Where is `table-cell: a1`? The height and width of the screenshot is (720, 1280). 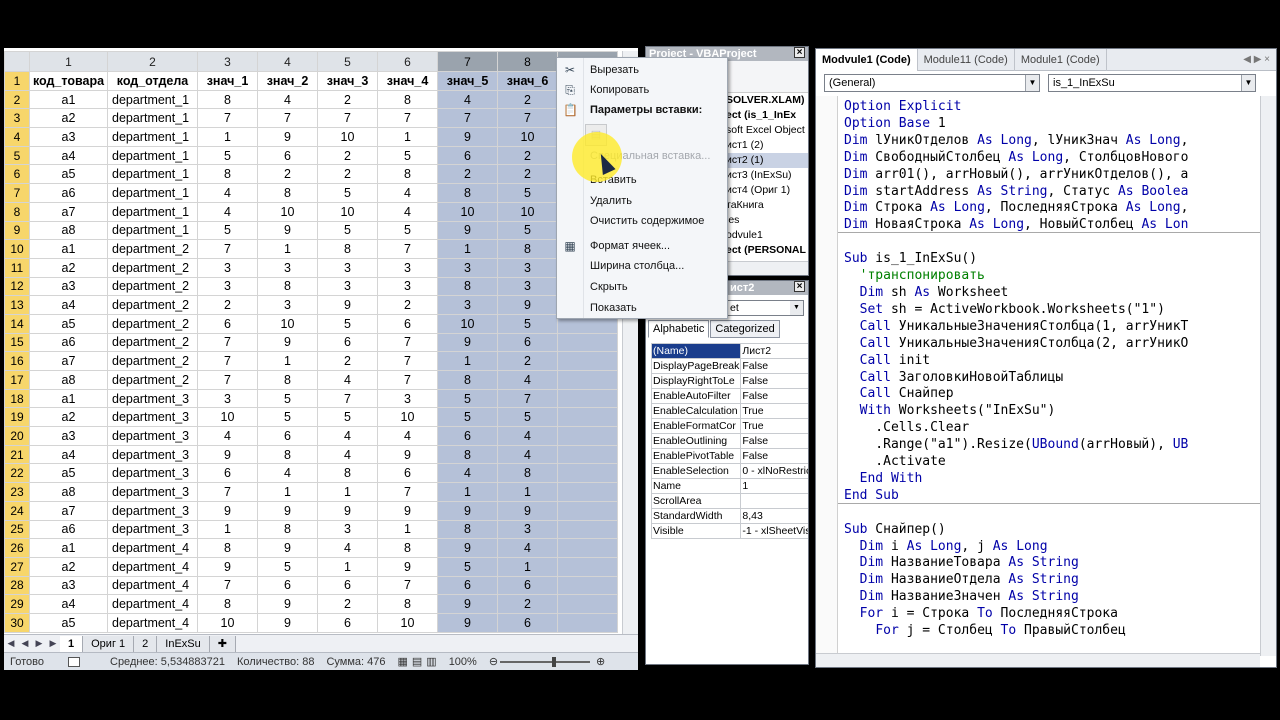 table-cell: a1 is located at coordinates (68, 398).